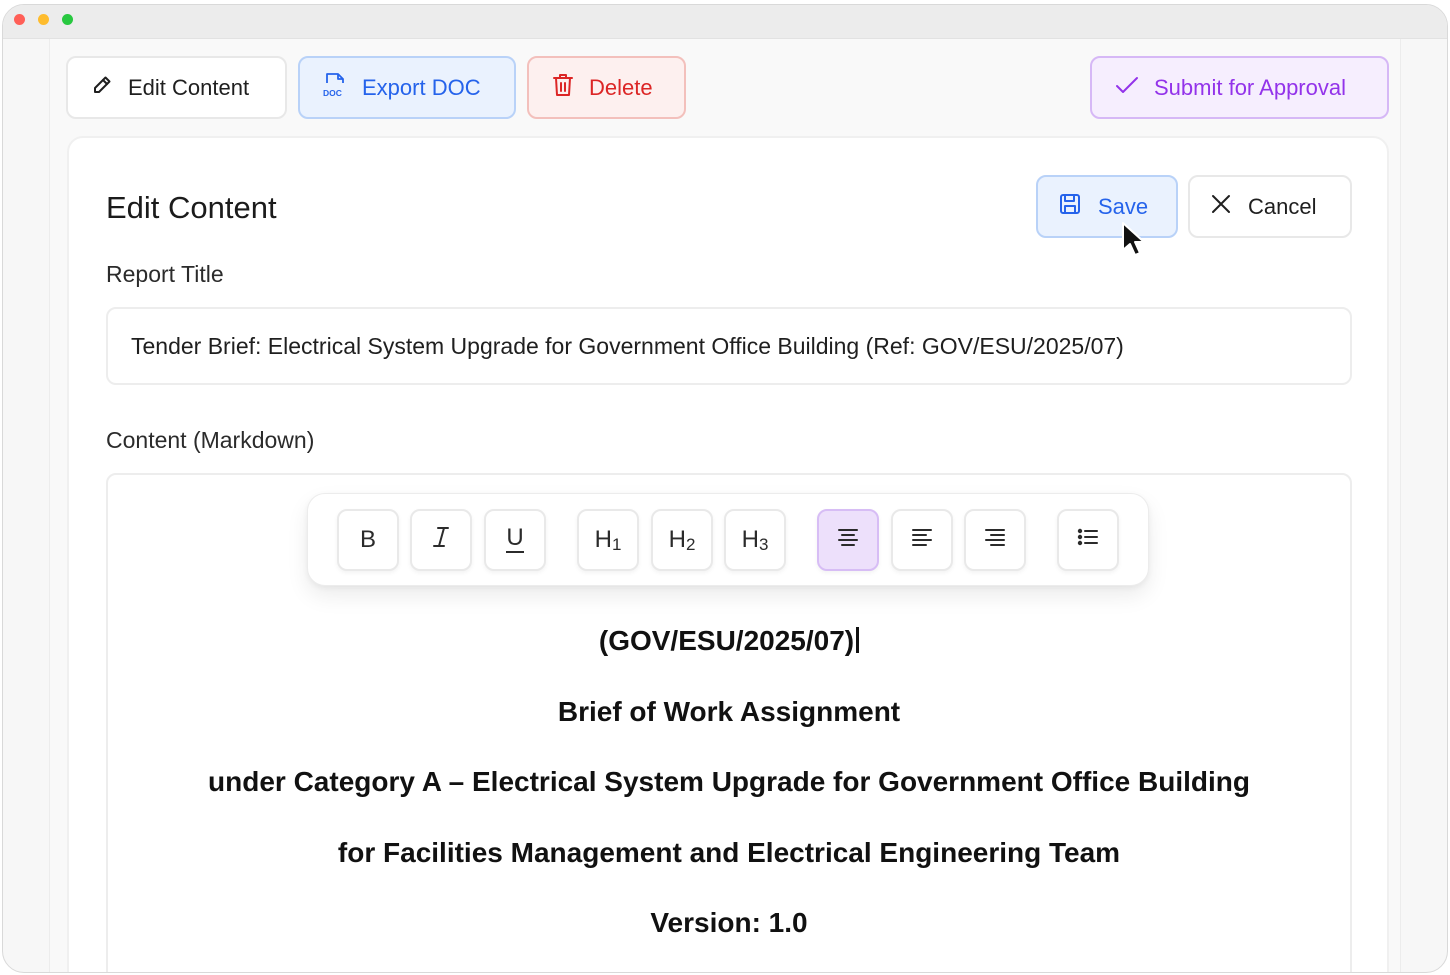  What do you see at coordinates (102, 88) in the screenshot?
I see `pencil-icon` at bounding box center [102, 88].